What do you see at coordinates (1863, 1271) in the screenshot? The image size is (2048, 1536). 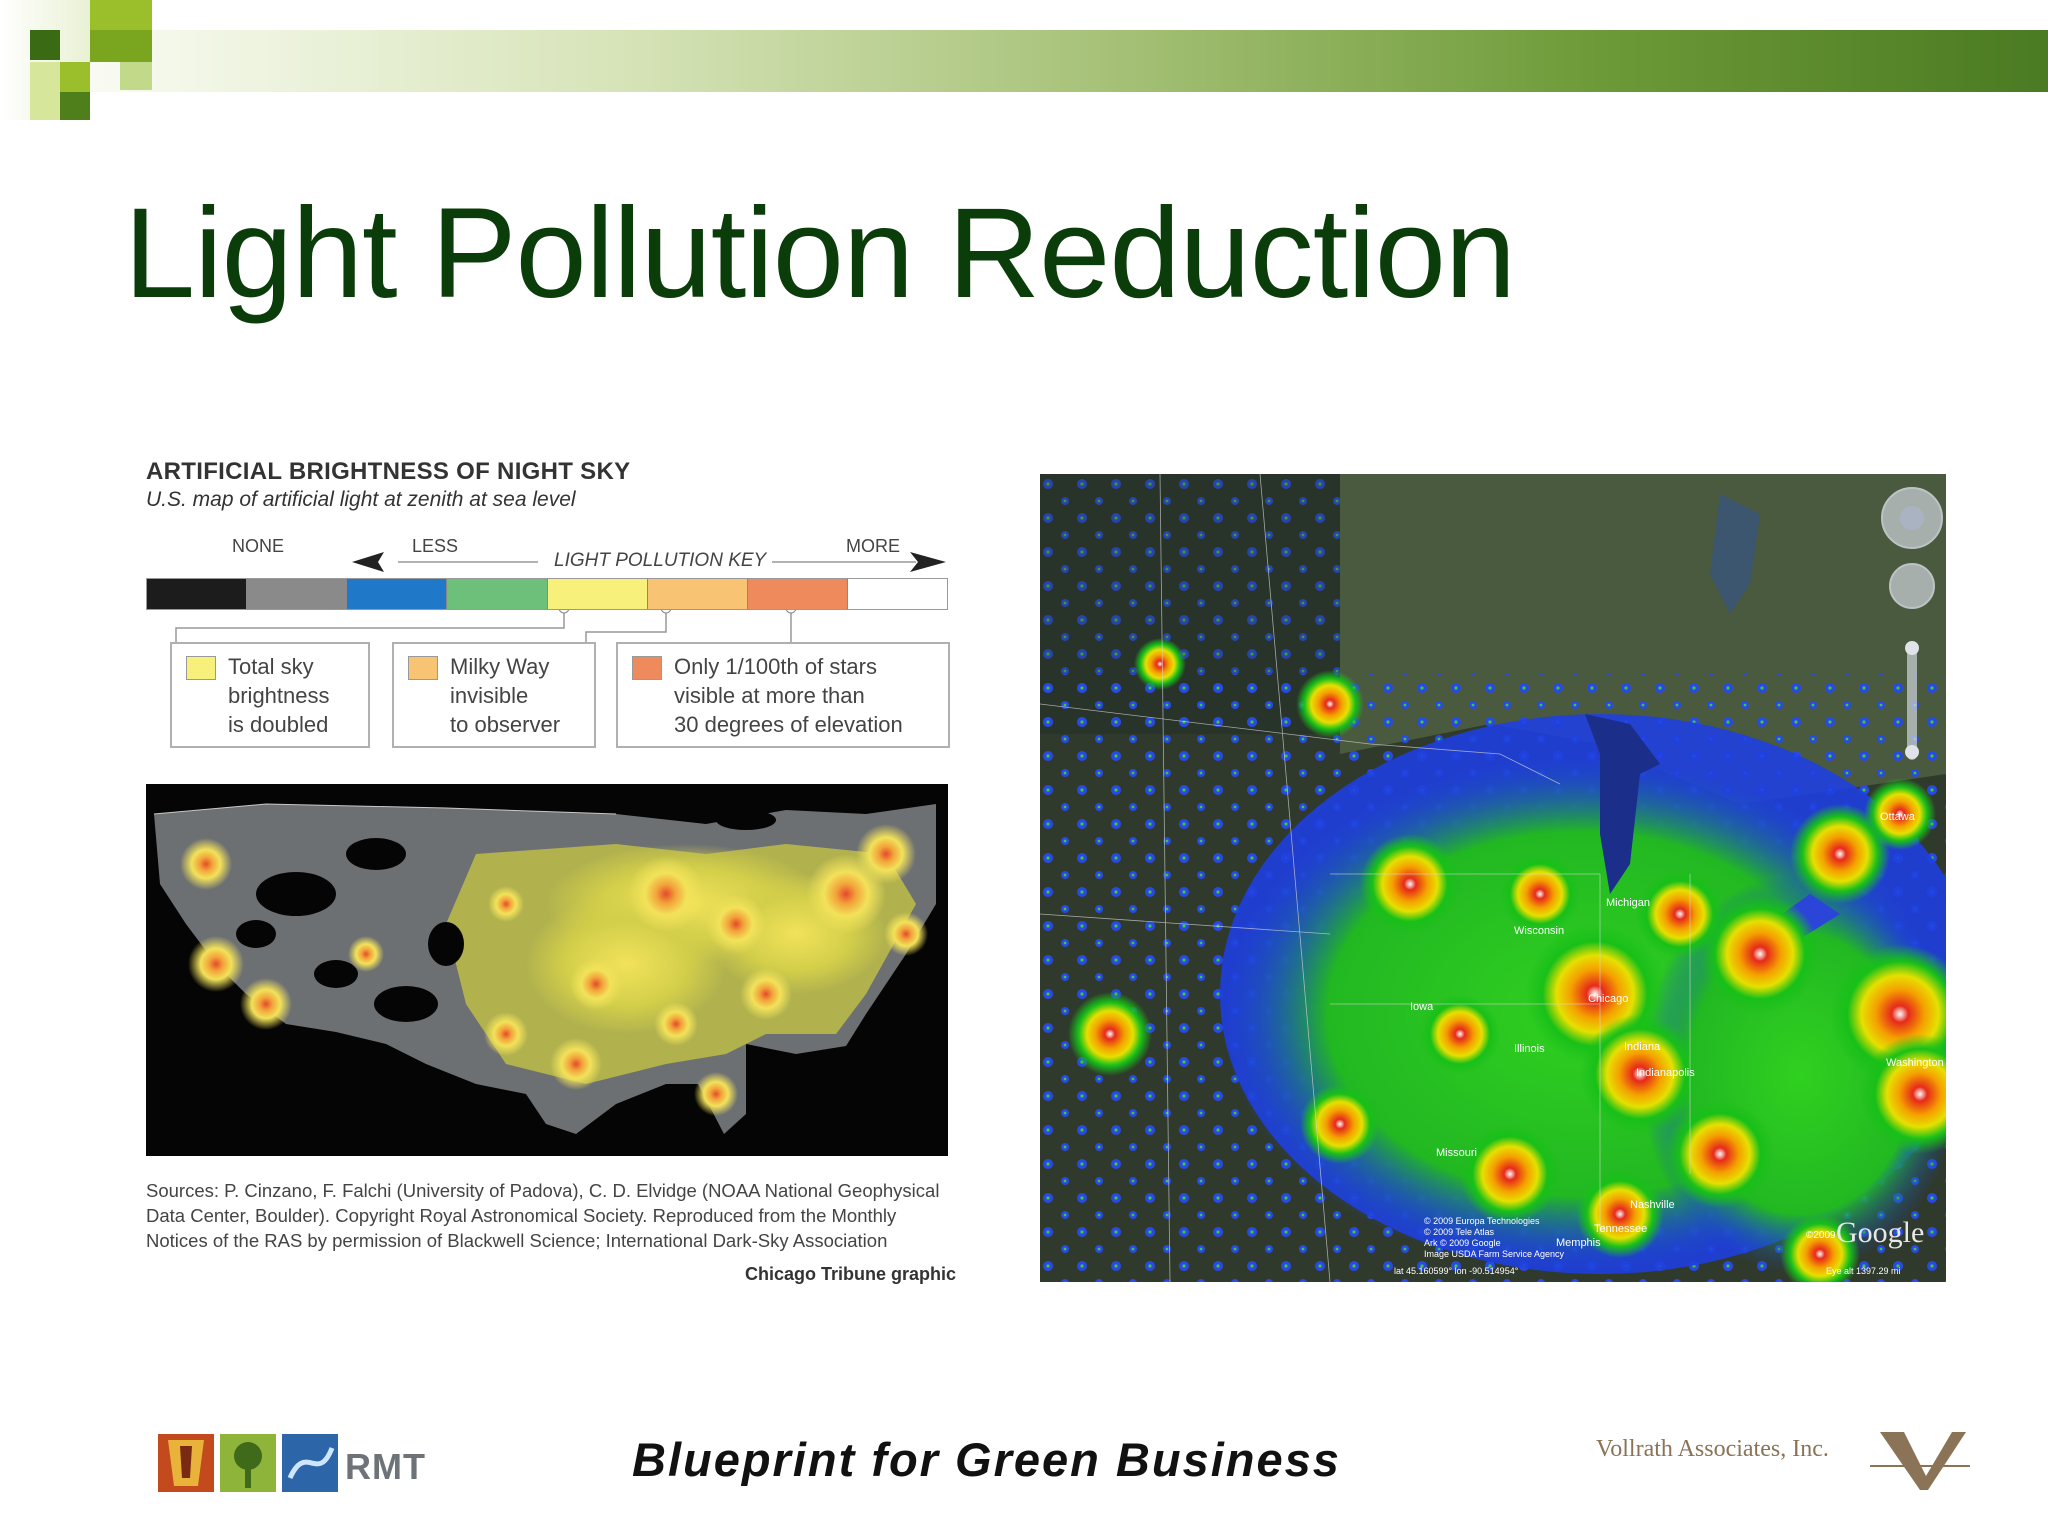 I see `map-eye-altitude: Eye alt 1397.29 mi` at bounding box center [1863, 1271].